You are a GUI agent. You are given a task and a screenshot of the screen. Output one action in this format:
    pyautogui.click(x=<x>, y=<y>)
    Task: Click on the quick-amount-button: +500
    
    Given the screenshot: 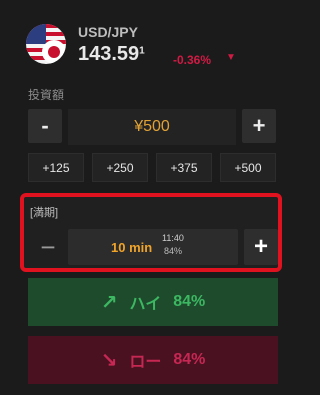 What is the action you would take?
    pyautogui.click(x=248, y=167)
    